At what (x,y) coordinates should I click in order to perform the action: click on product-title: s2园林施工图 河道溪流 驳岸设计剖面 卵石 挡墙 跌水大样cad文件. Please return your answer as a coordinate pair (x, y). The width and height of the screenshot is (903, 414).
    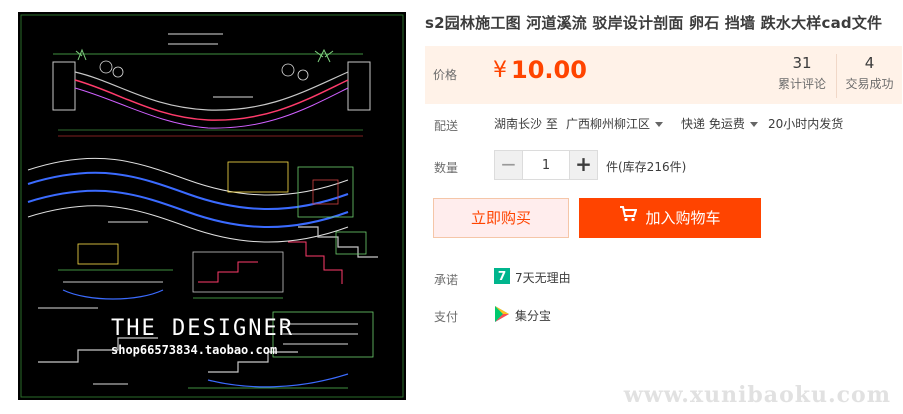
    Looking at the image, I should click on (654, 23).